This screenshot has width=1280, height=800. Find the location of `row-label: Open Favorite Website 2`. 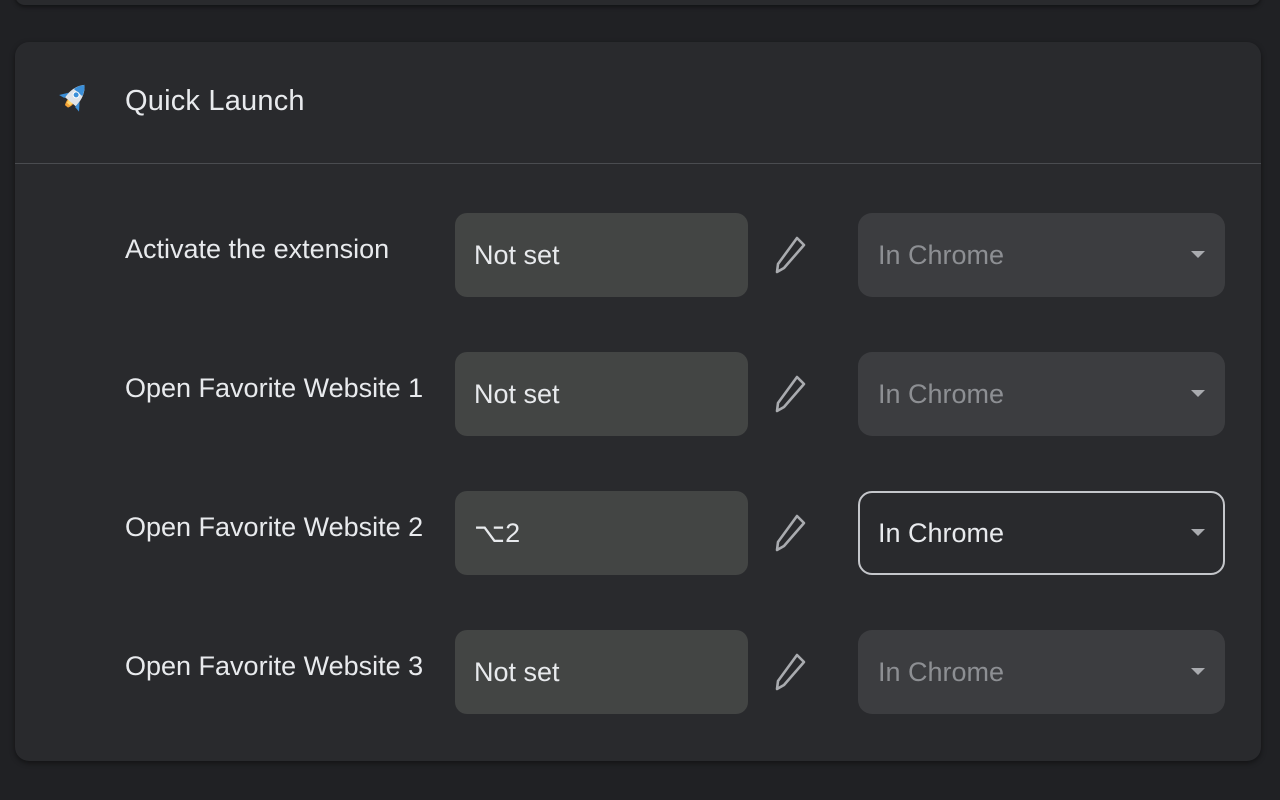

row-label: Open Favorite Website 2 is located at coordinates (274, 527).